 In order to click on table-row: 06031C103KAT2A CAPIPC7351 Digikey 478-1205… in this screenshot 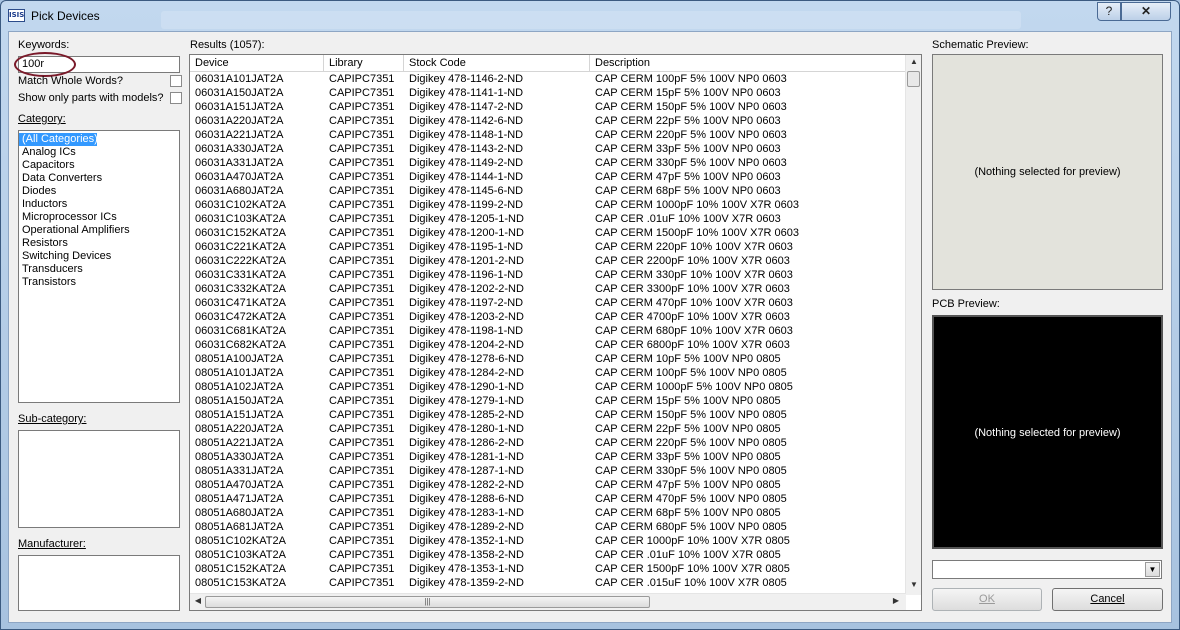, I will do `click(548, 219)`.